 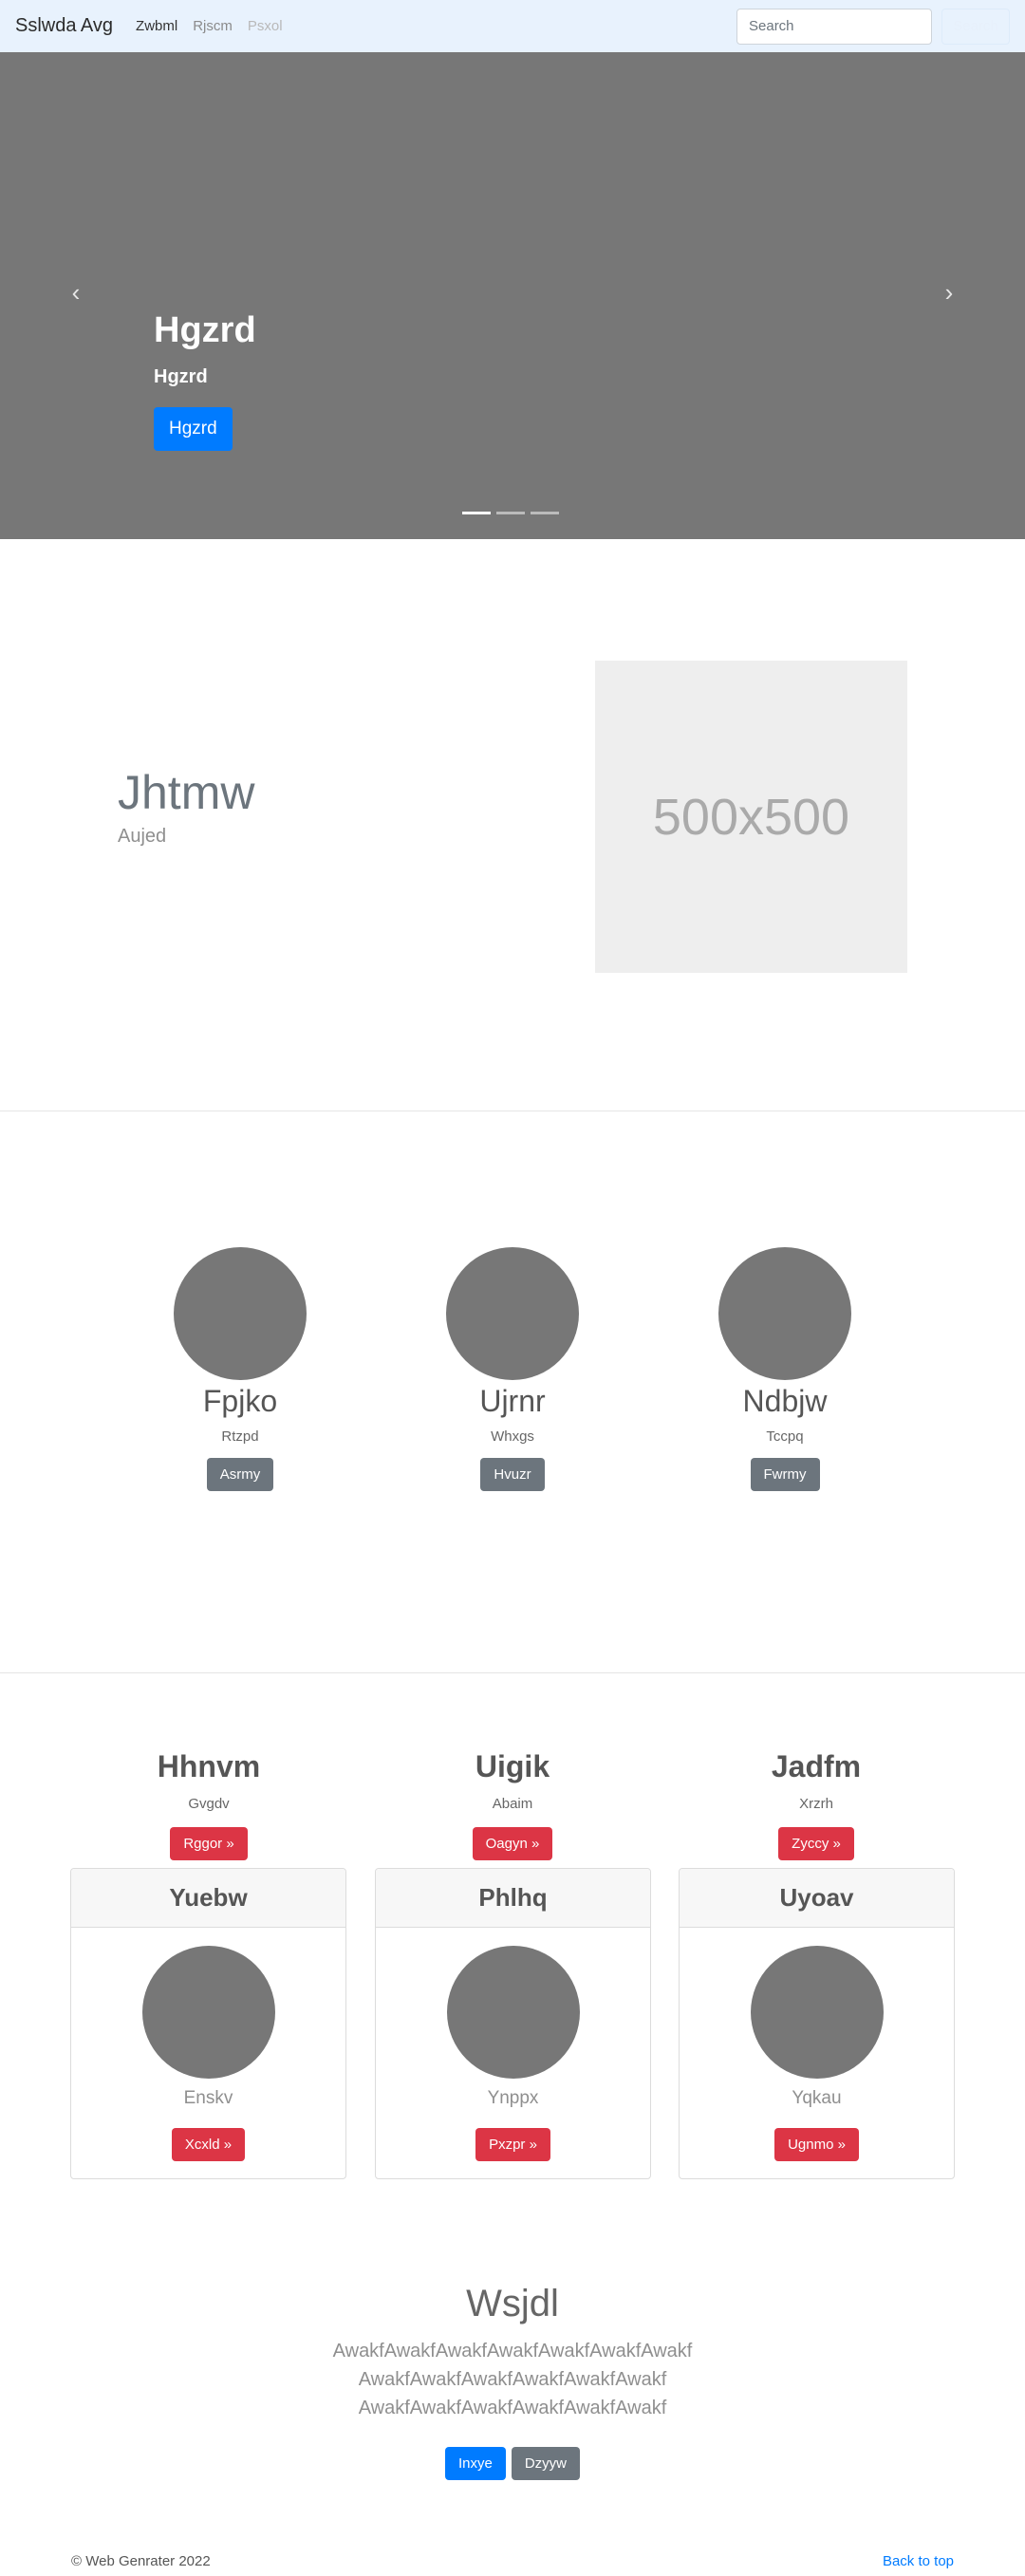 I want to click on card-body: Enskv Xcxld », so click(x=208, y=2045).